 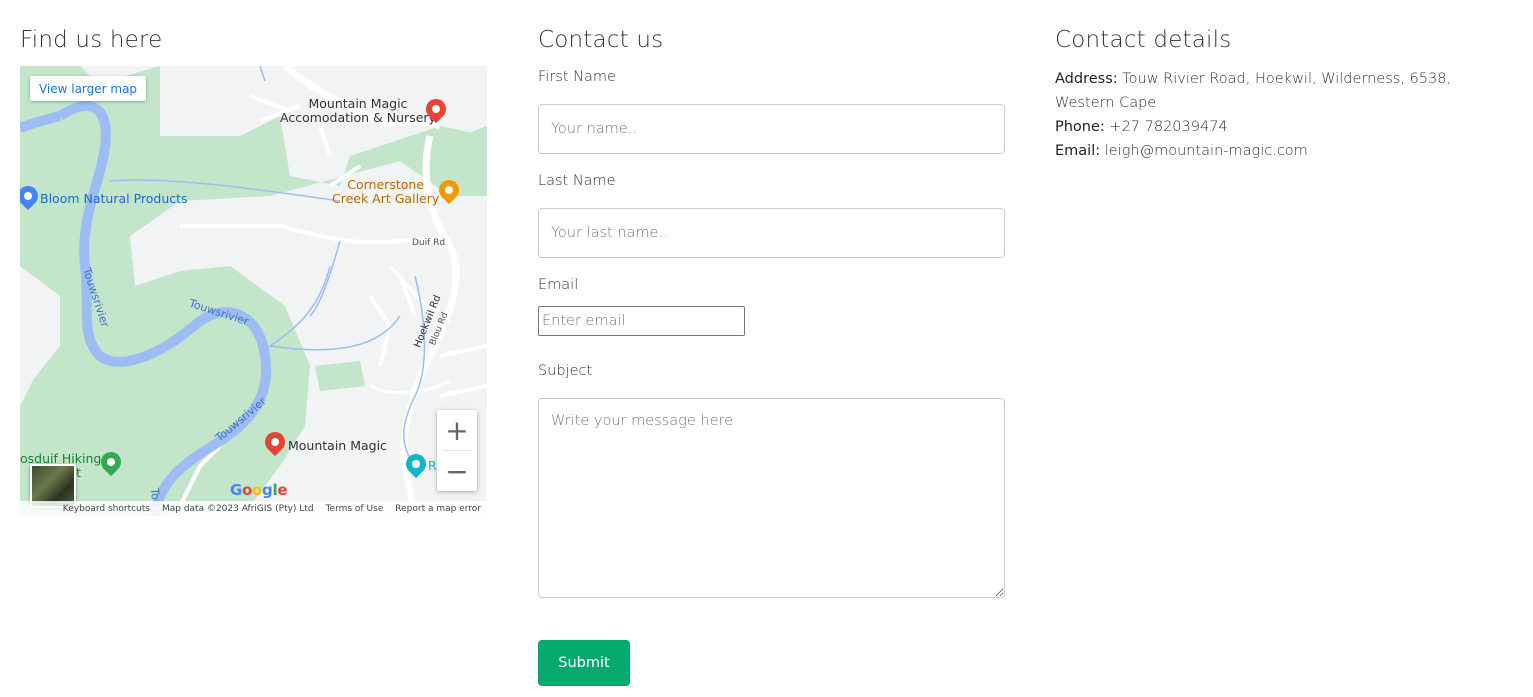 What do you see at coordinates (577, 77) in the screenshot?
I see `first-name-label: First Name` at bounding box center [577, 77].